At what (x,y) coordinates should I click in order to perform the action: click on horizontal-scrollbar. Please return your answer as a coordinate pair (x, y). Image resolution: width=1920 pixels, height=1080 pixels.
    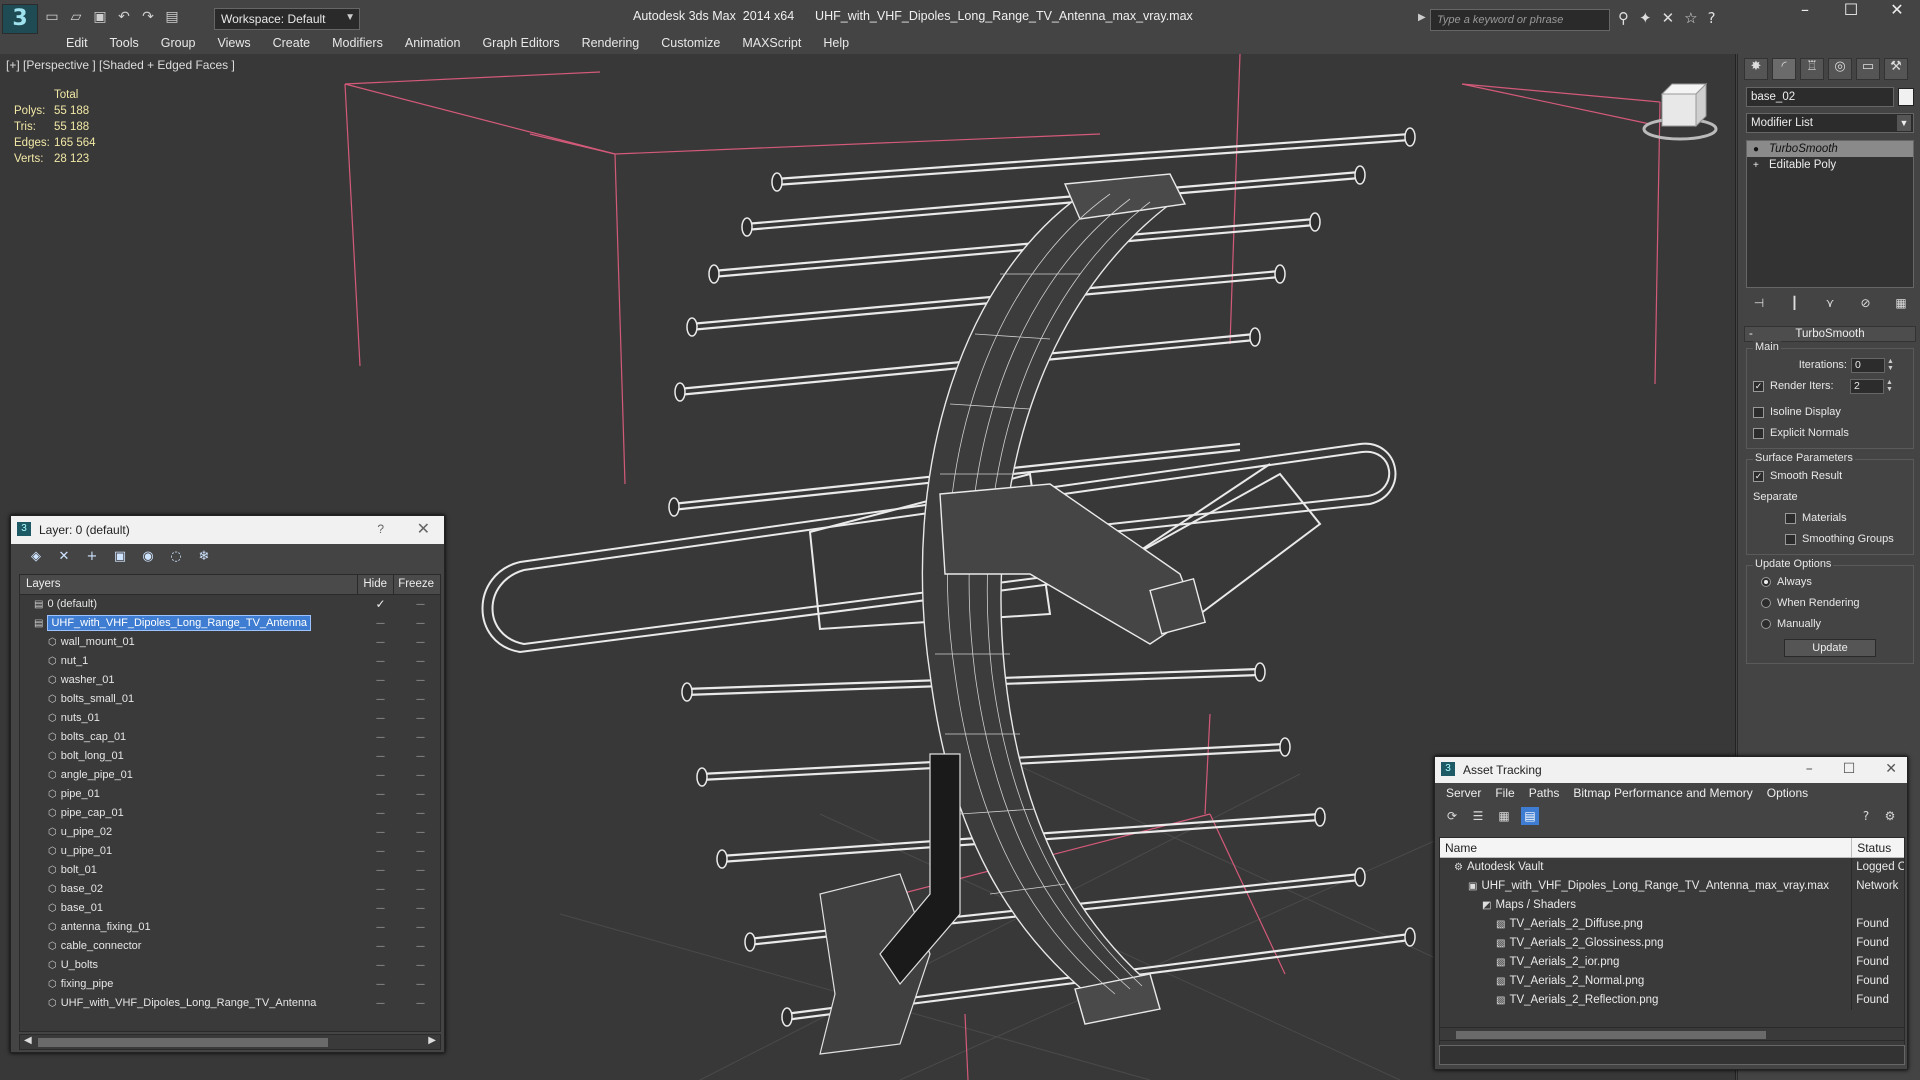
    Looking at the image, I should click on (1672, 1034).